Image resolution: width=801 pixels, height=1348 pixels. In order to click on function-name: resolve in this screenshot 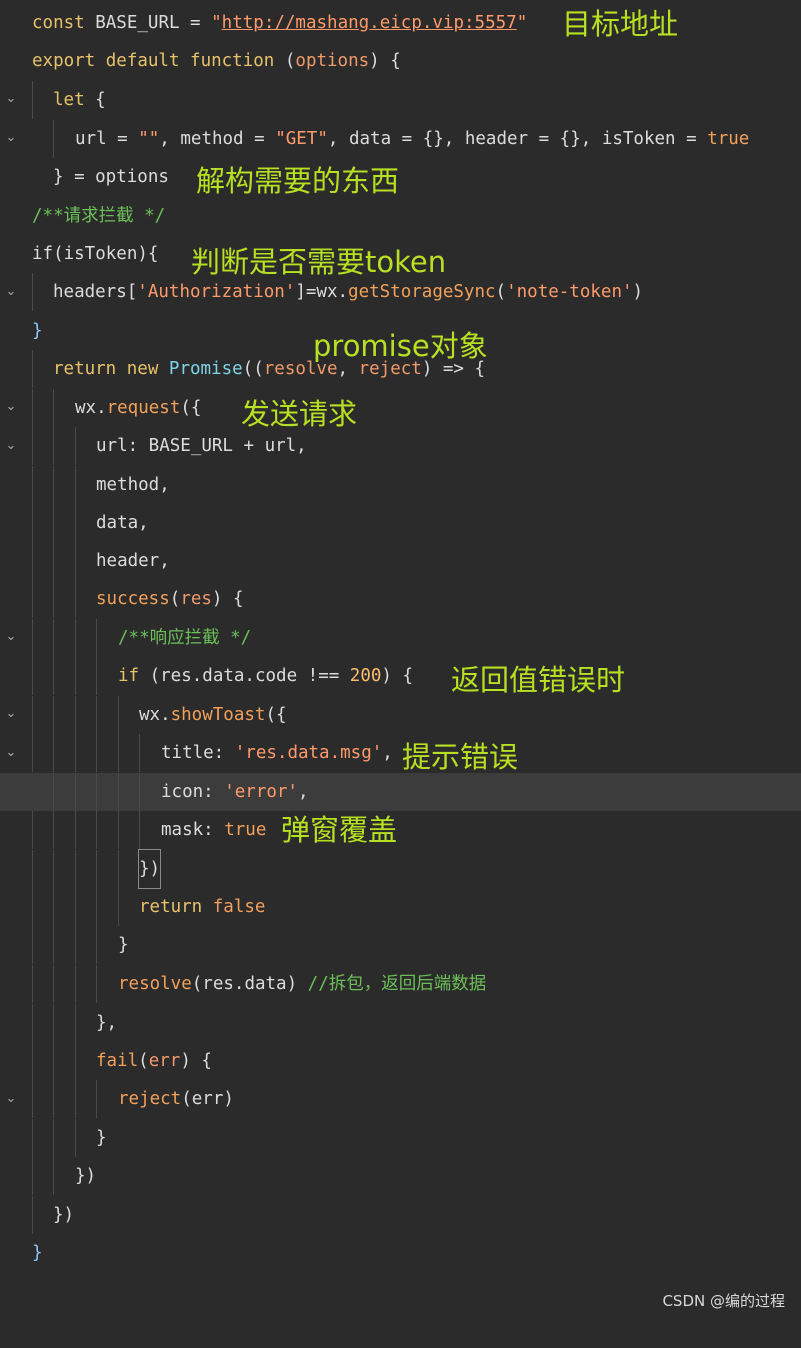, I will do `click(155, 984)`.